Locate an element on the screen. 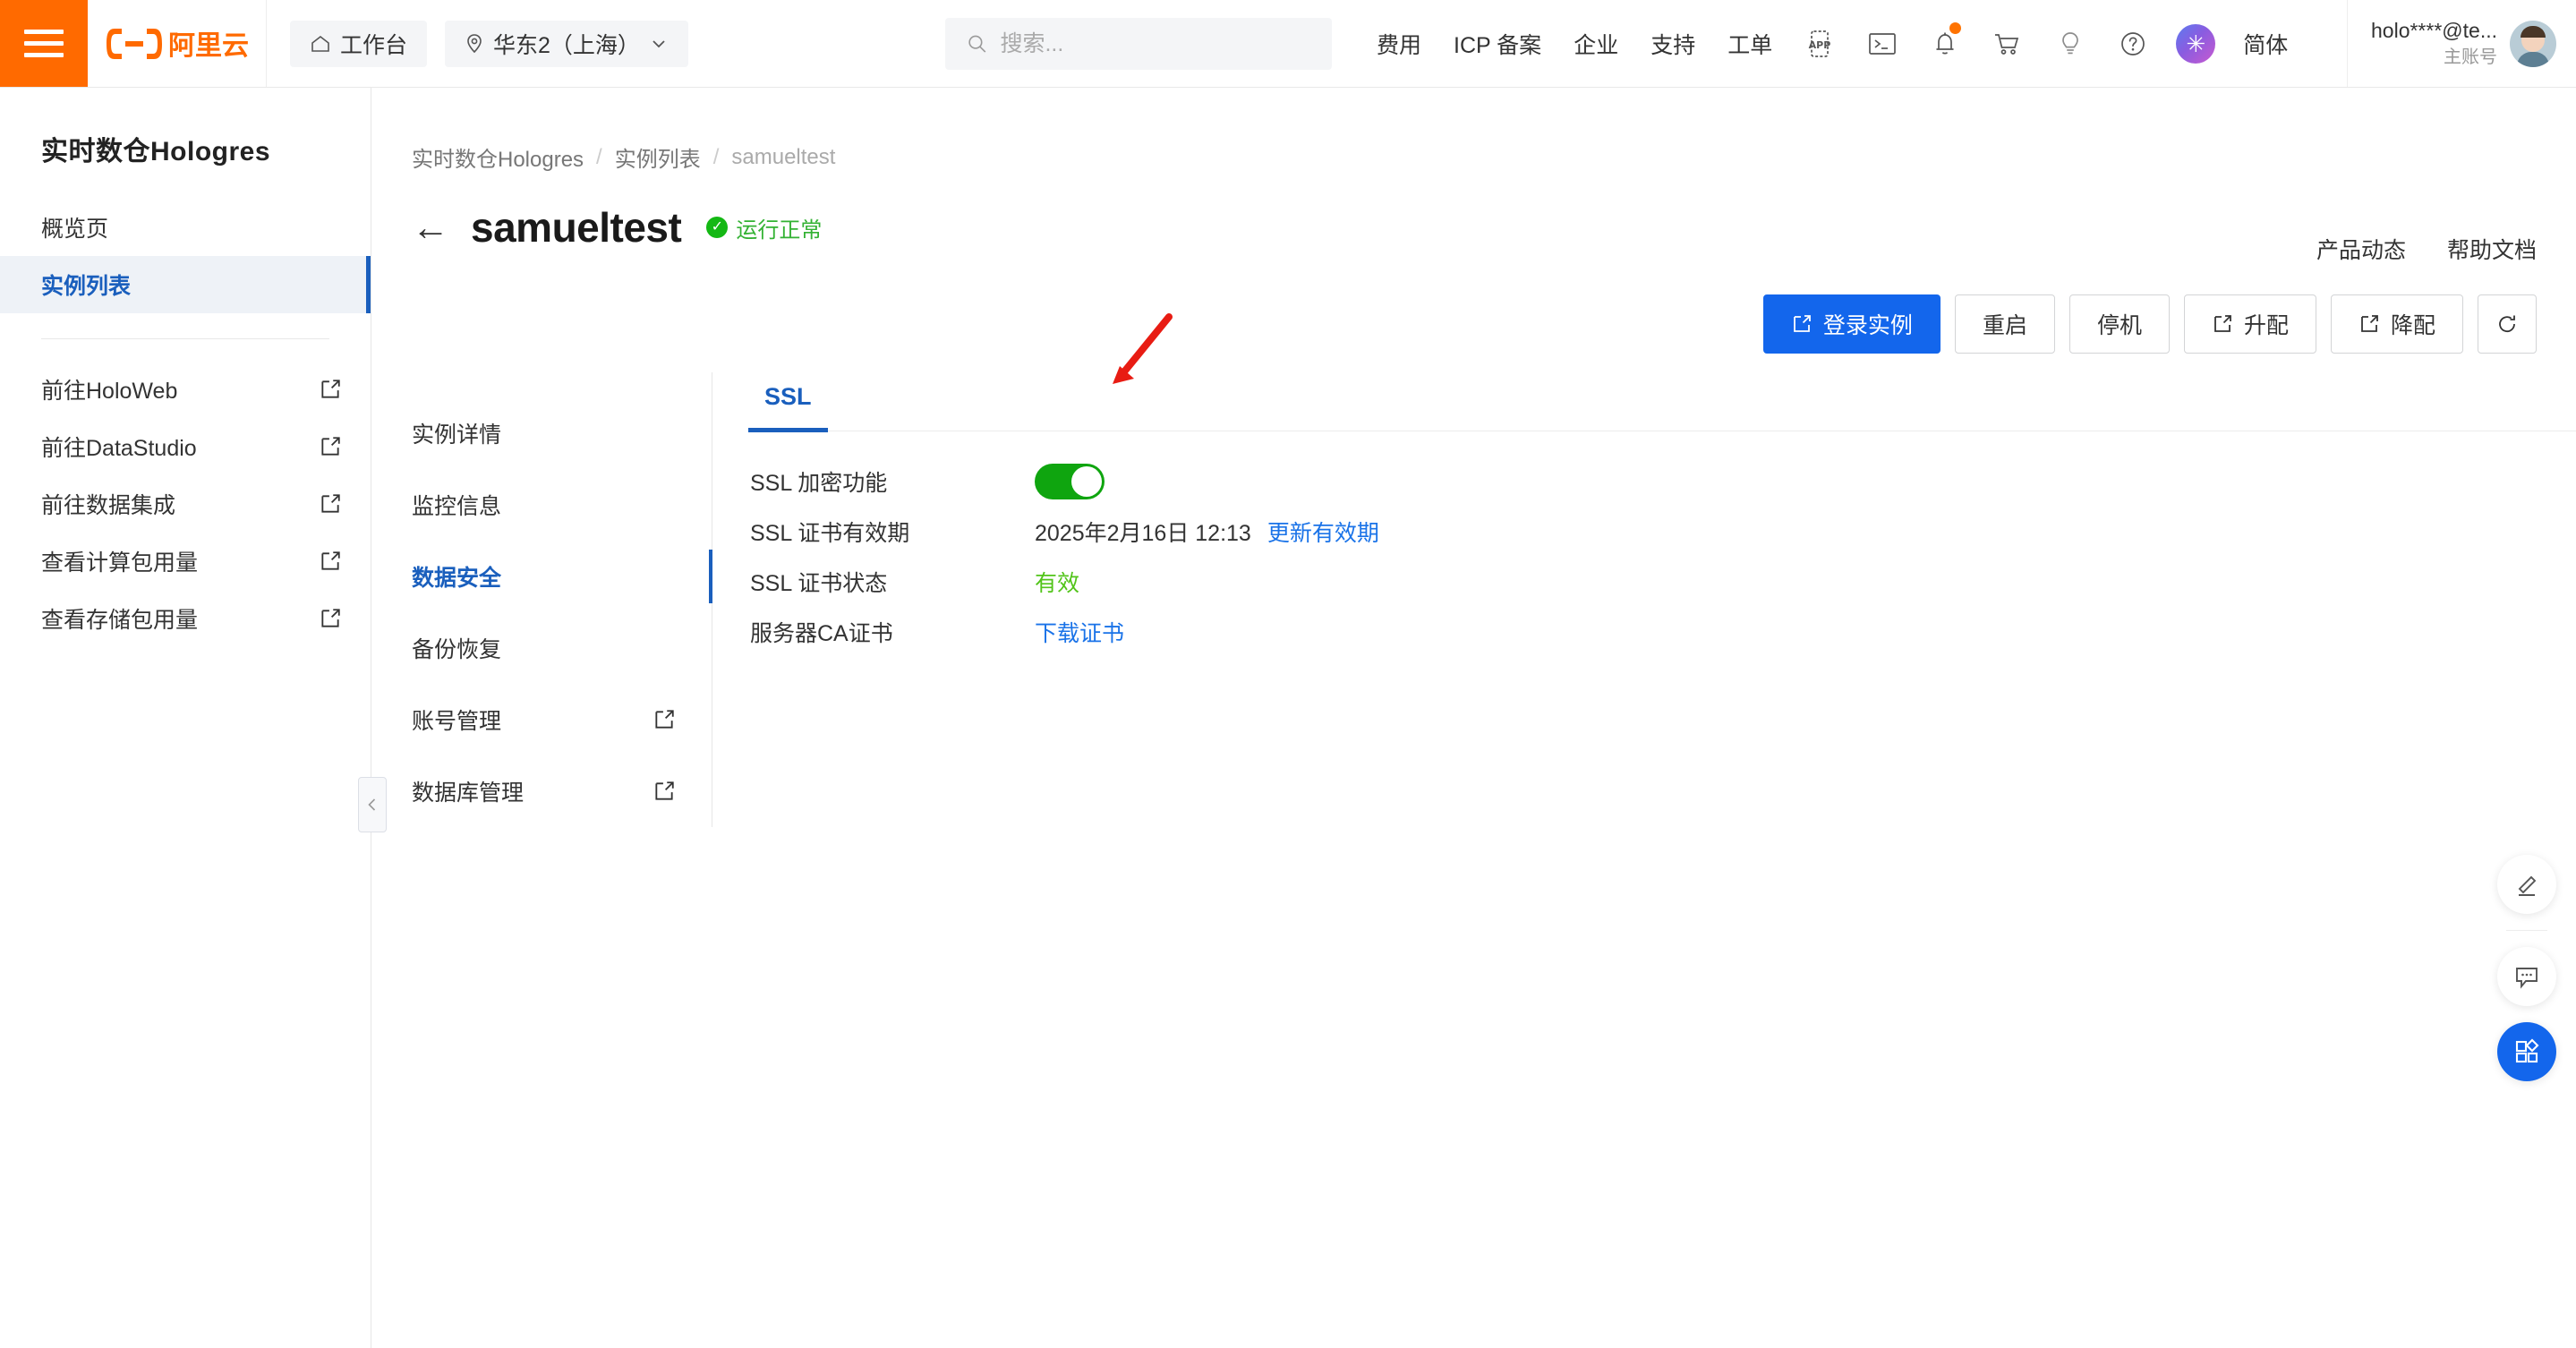  search-icon is located at coordinates (977, 44).